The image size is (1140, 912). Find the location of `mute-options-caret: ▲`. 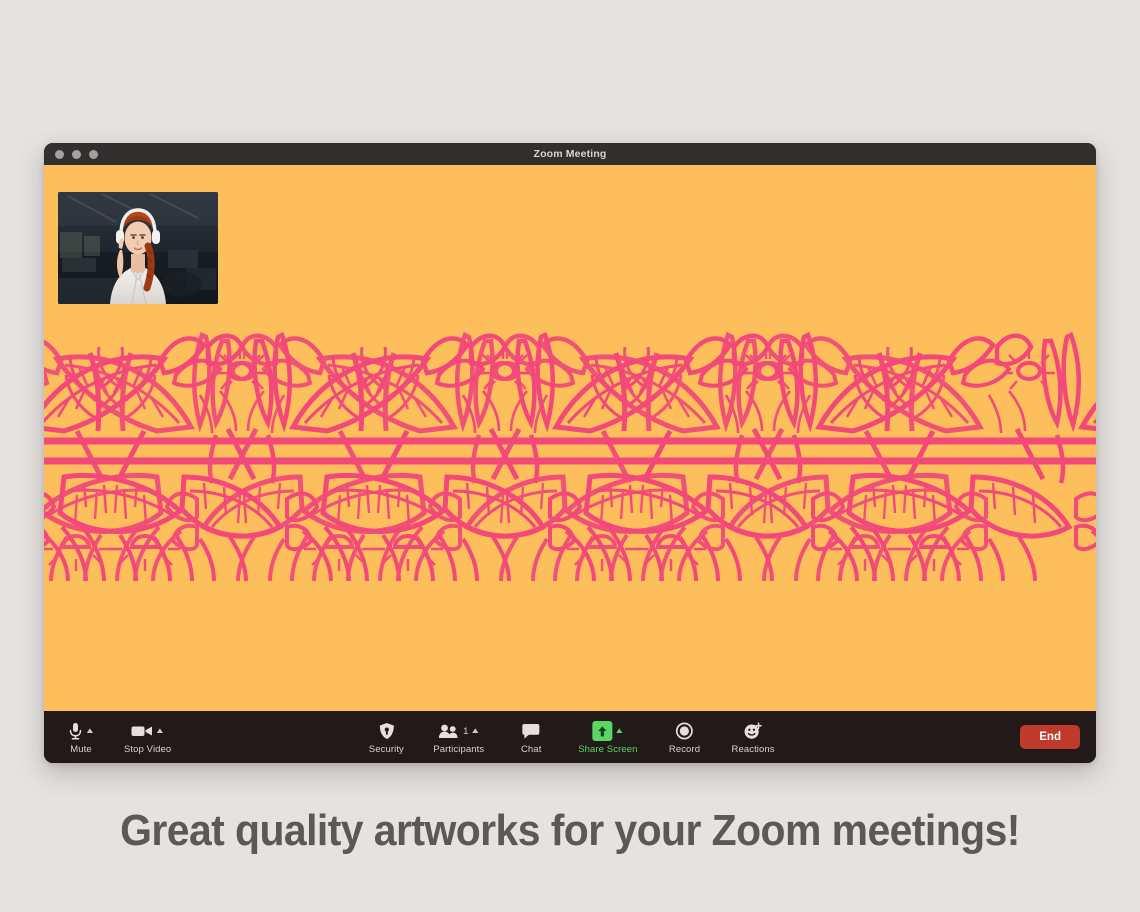

mute-options-caret: ▲ is located at coordinates (90, 731).